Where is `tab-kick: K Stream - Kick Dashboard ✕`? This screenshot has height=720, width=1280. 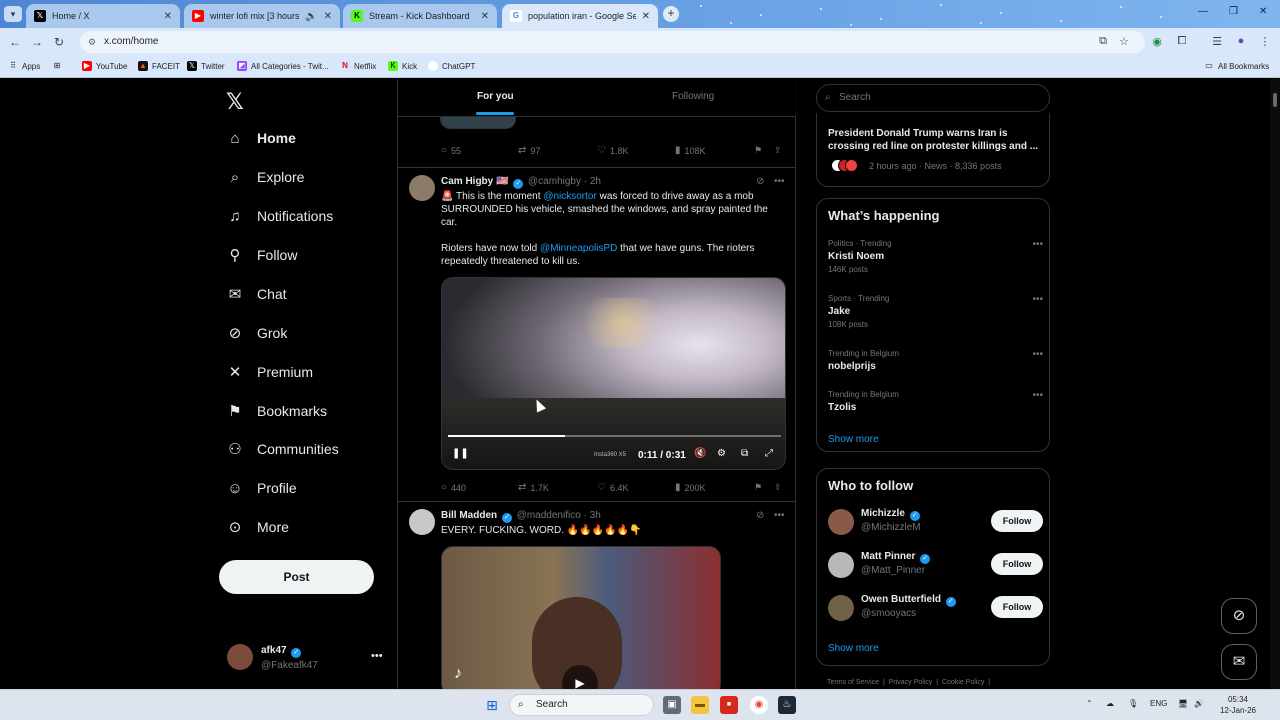
tab-kick: K Stream - Kick Dashboard ✕ is located at coordinates (420, 16).